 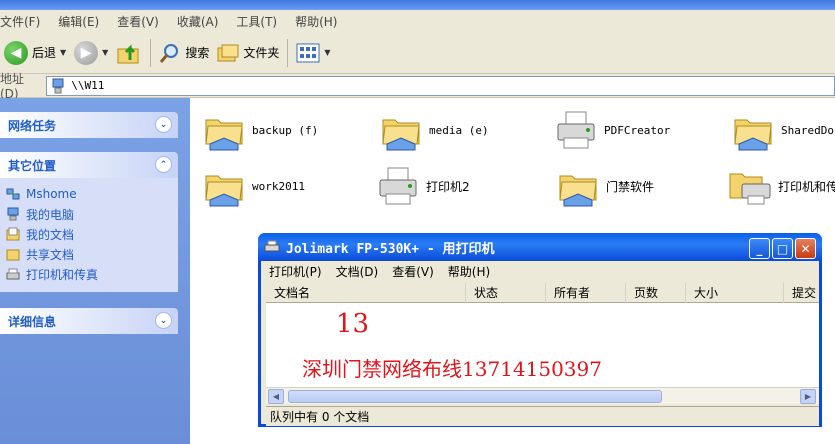 What do you see at coordinates (184, 53) in the screenshot?
I see `search-button: 搜索` at bounding box center [184, 53].